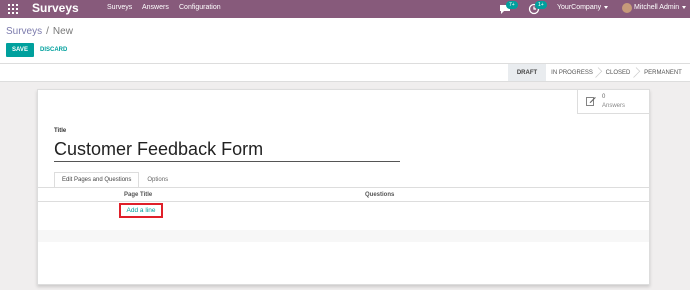  What do you see at coordinates (604, 97) in the screenshot?
I see `answers-count: 0` at bounding box center [604, 97].